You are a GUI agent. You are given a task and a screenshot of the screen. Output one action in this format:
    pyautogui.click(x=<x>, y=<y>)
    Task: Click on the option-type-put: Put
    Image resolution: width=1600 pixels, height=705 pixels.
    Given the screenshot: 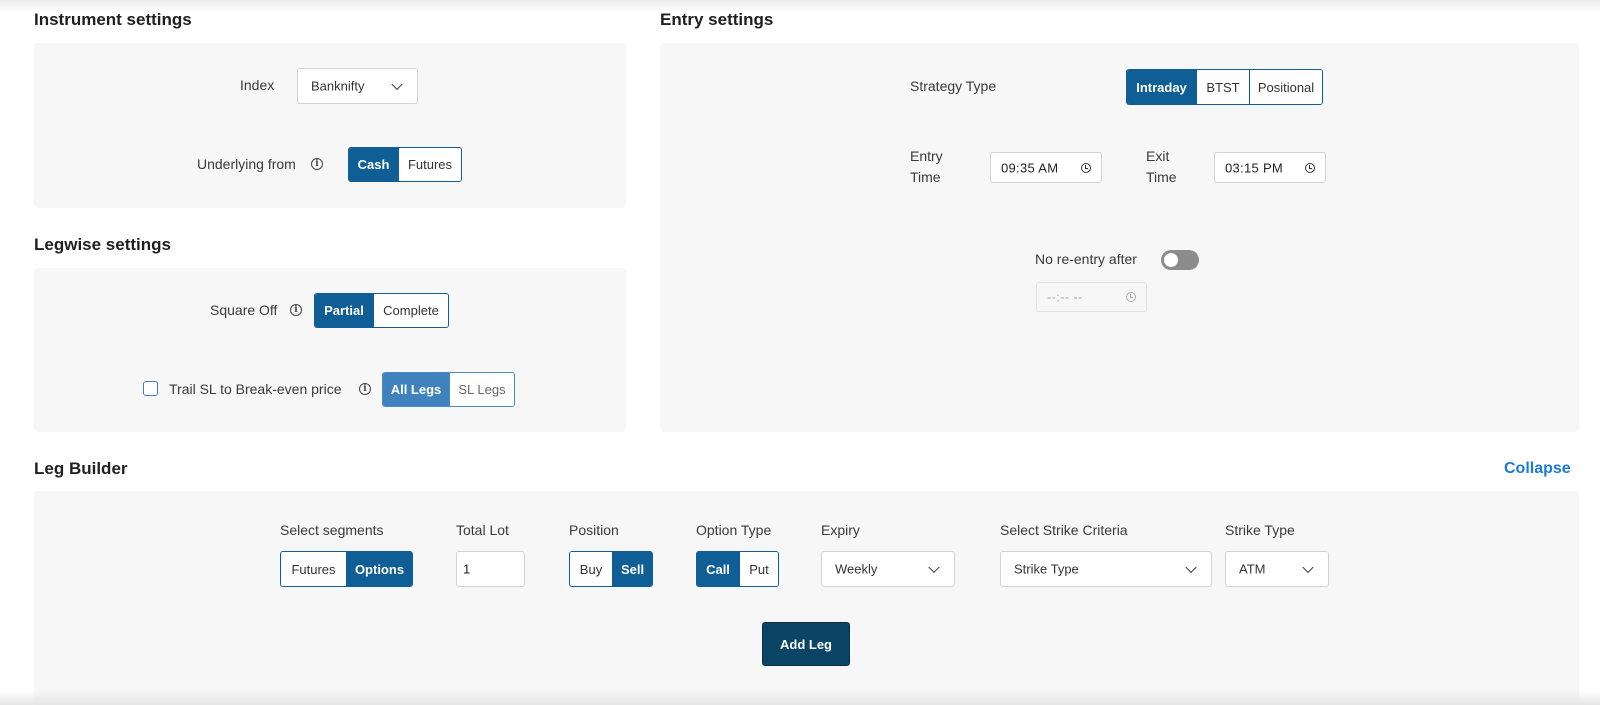 What is the action you would take?
    pyautogui.click(x=758, y=569)
    